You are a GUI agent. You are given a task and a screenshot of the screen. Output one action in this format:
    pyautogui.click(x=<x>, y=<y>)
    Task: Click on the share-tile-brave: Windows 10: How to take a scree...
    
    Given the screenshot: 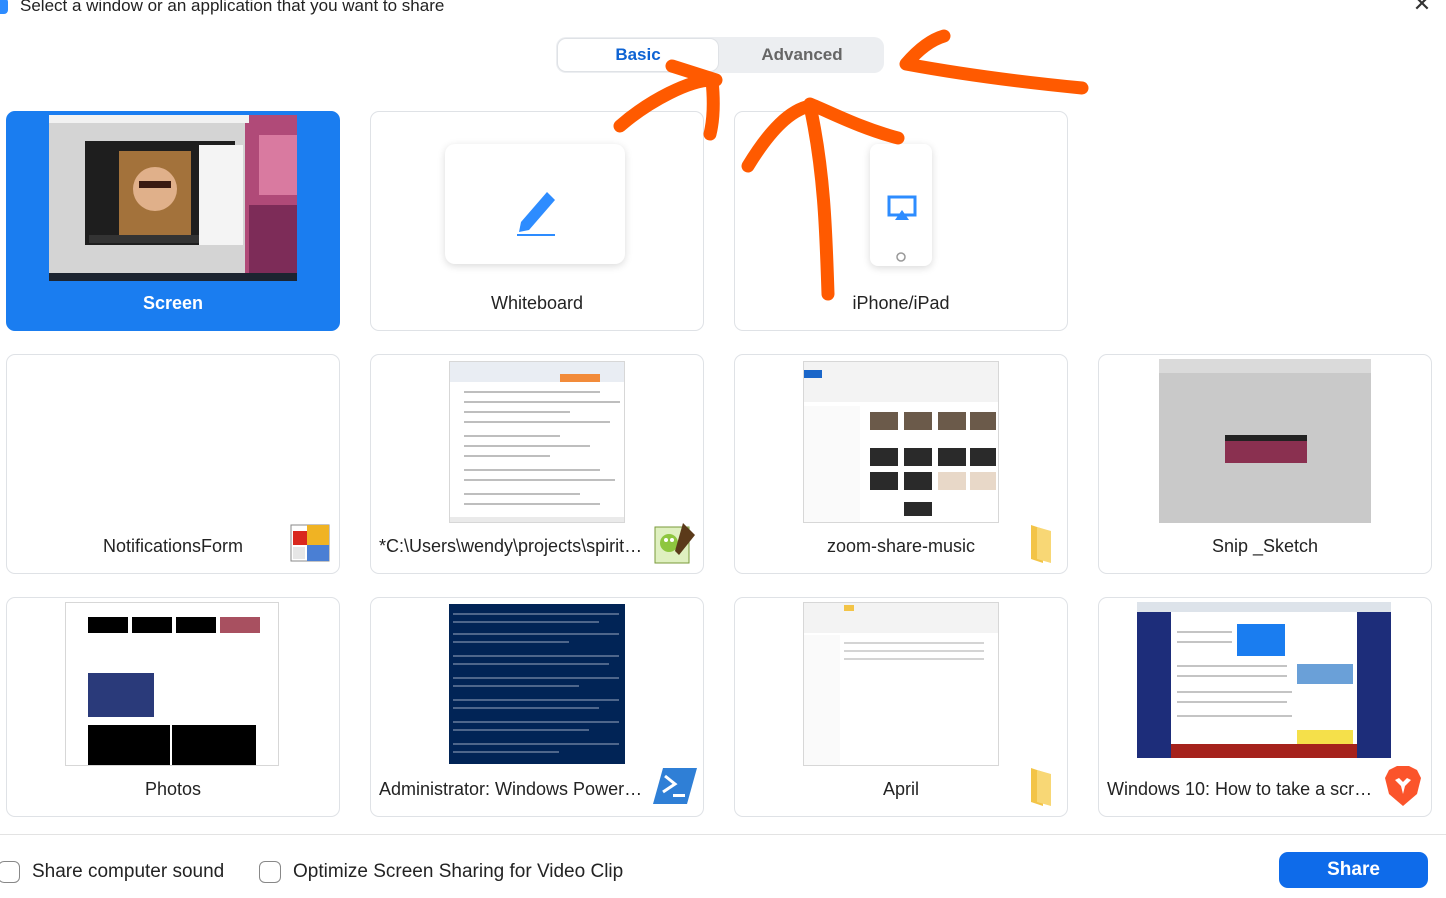 What is the action you would take?
    pyautogui.click(x=1265, y=707)
    